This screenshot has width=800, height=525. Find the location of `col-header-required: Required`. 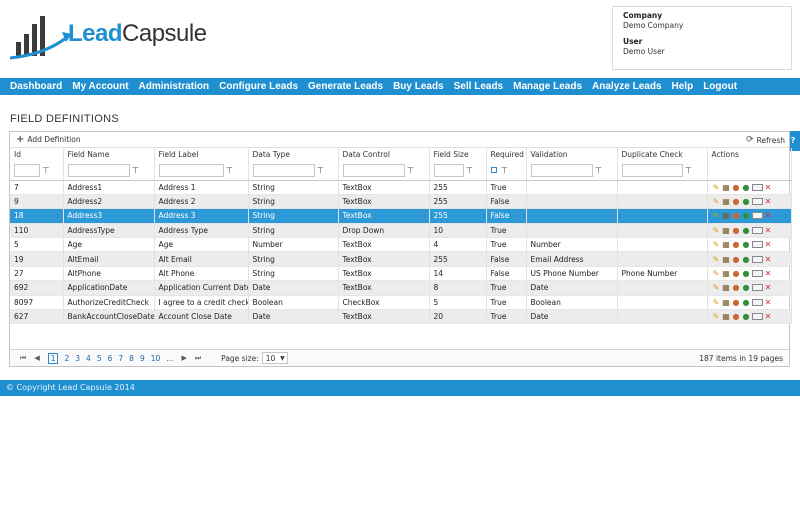

col-header-required: Required is located at coordinates (506, 154).